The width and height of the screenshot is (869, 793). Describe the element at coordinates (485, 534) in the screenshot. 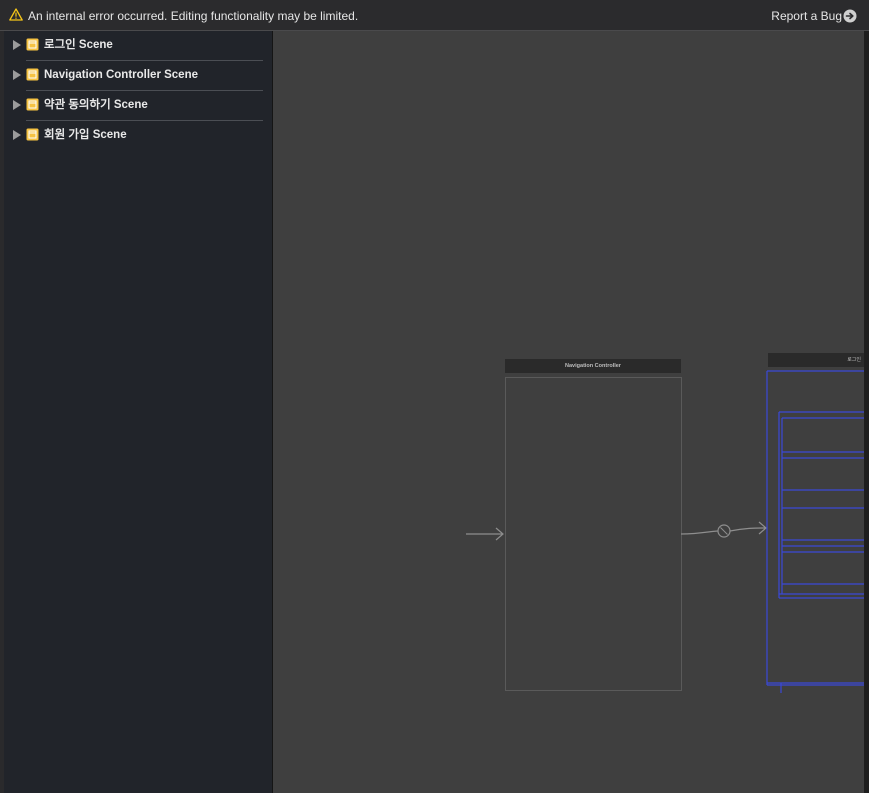

I see `entry-point-arrow` at that location.